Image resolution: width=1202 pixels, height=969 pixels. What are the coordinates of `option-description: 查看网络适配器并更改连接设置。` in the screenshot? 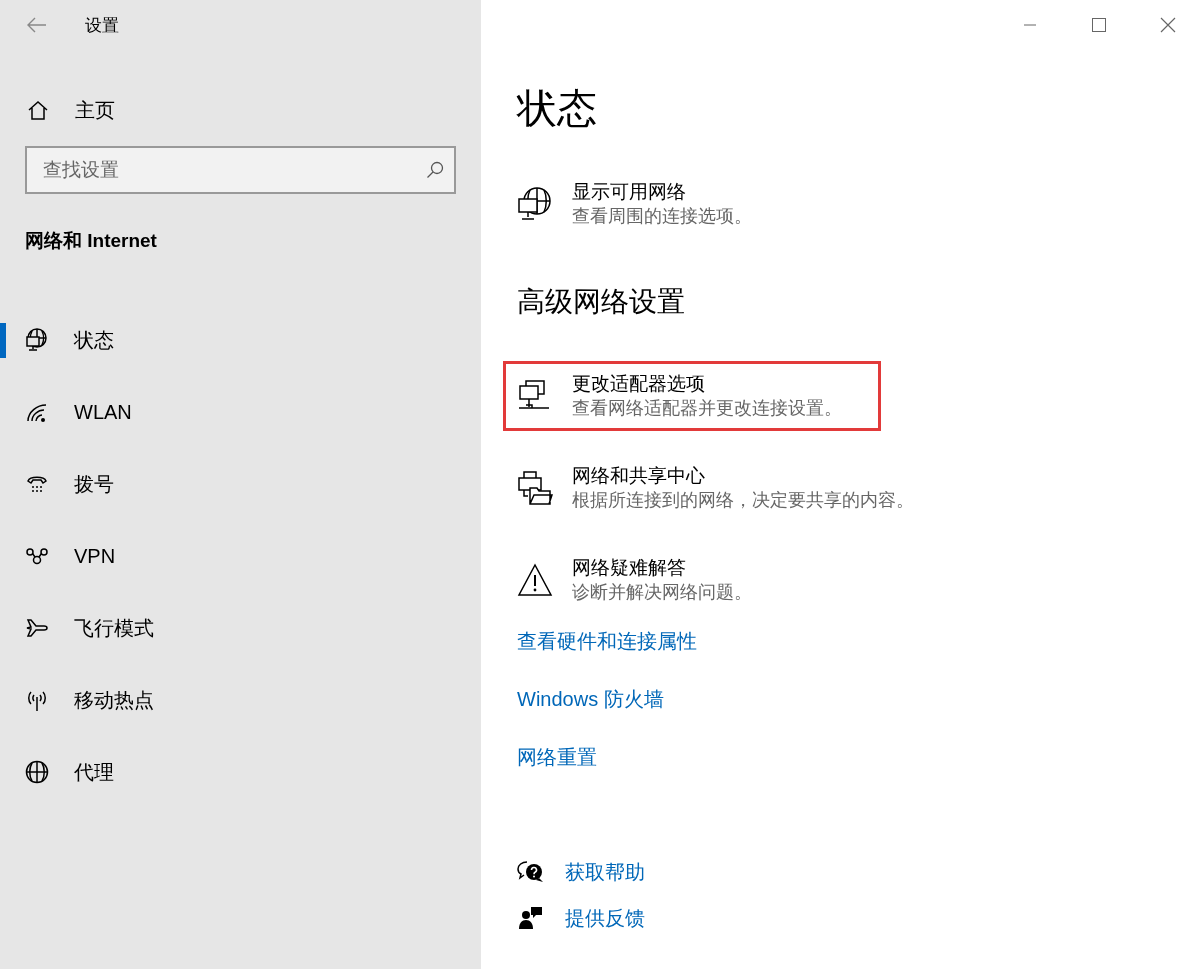 It's located at (707, 408).